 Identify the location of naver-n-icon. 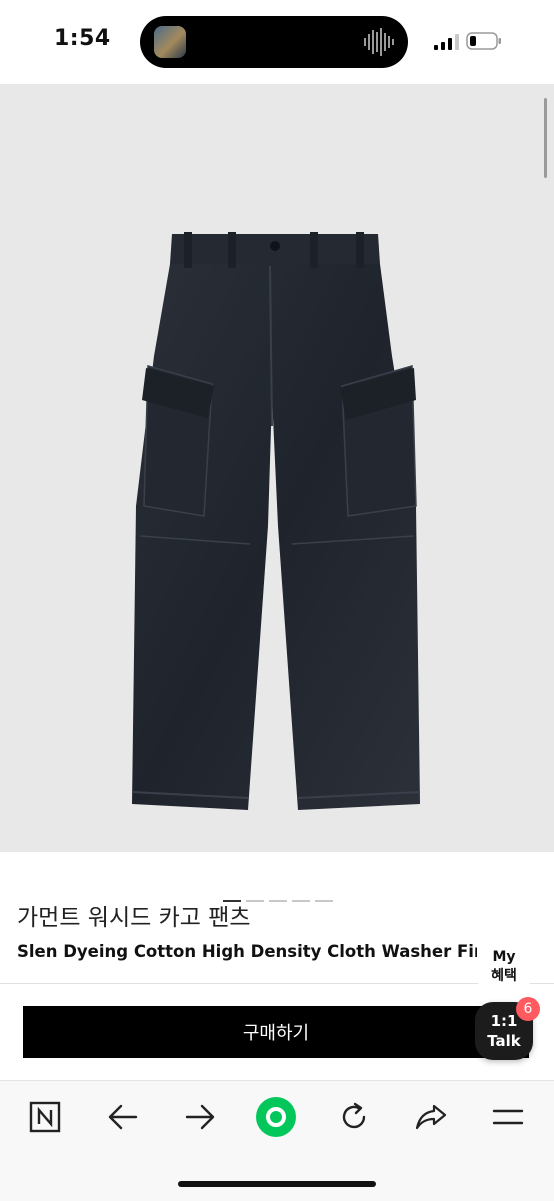
(45, 1117).